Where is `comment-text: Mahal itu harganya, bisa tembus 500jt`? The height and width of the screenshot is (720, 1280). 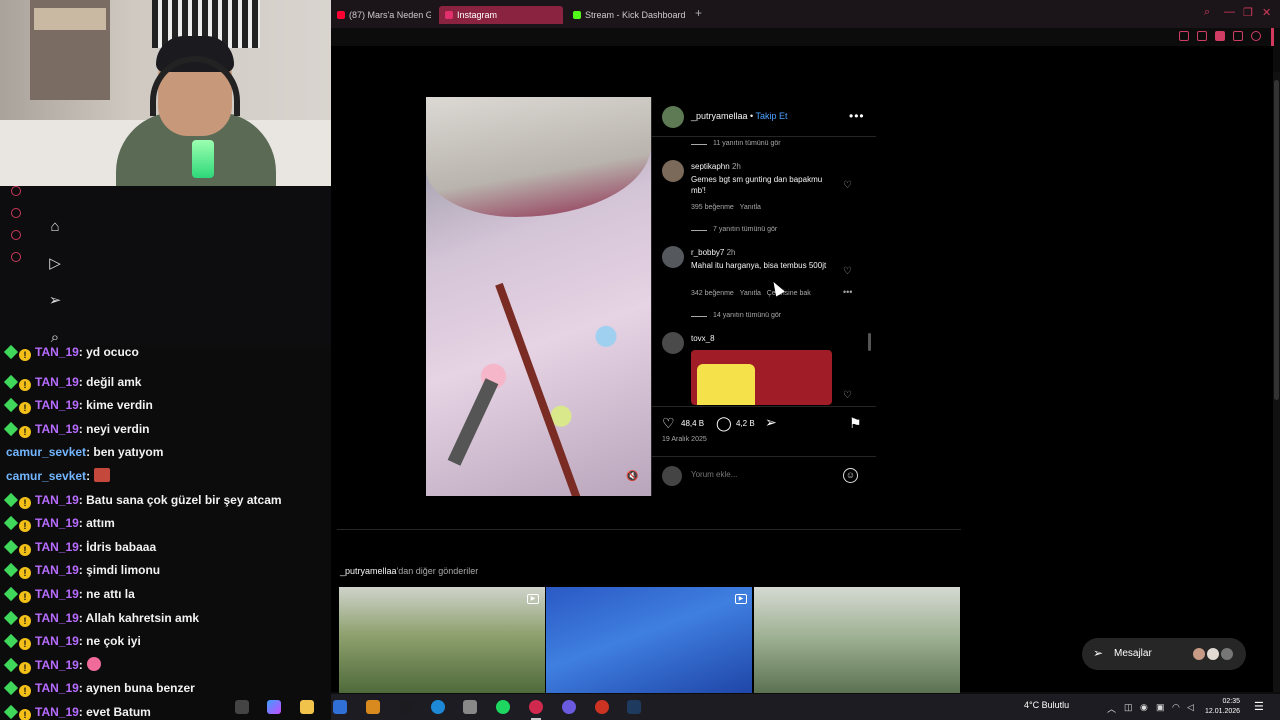 comment-text: Mahal itu harganya, bisa tembus 500jt is located at coordinates (759, 265).